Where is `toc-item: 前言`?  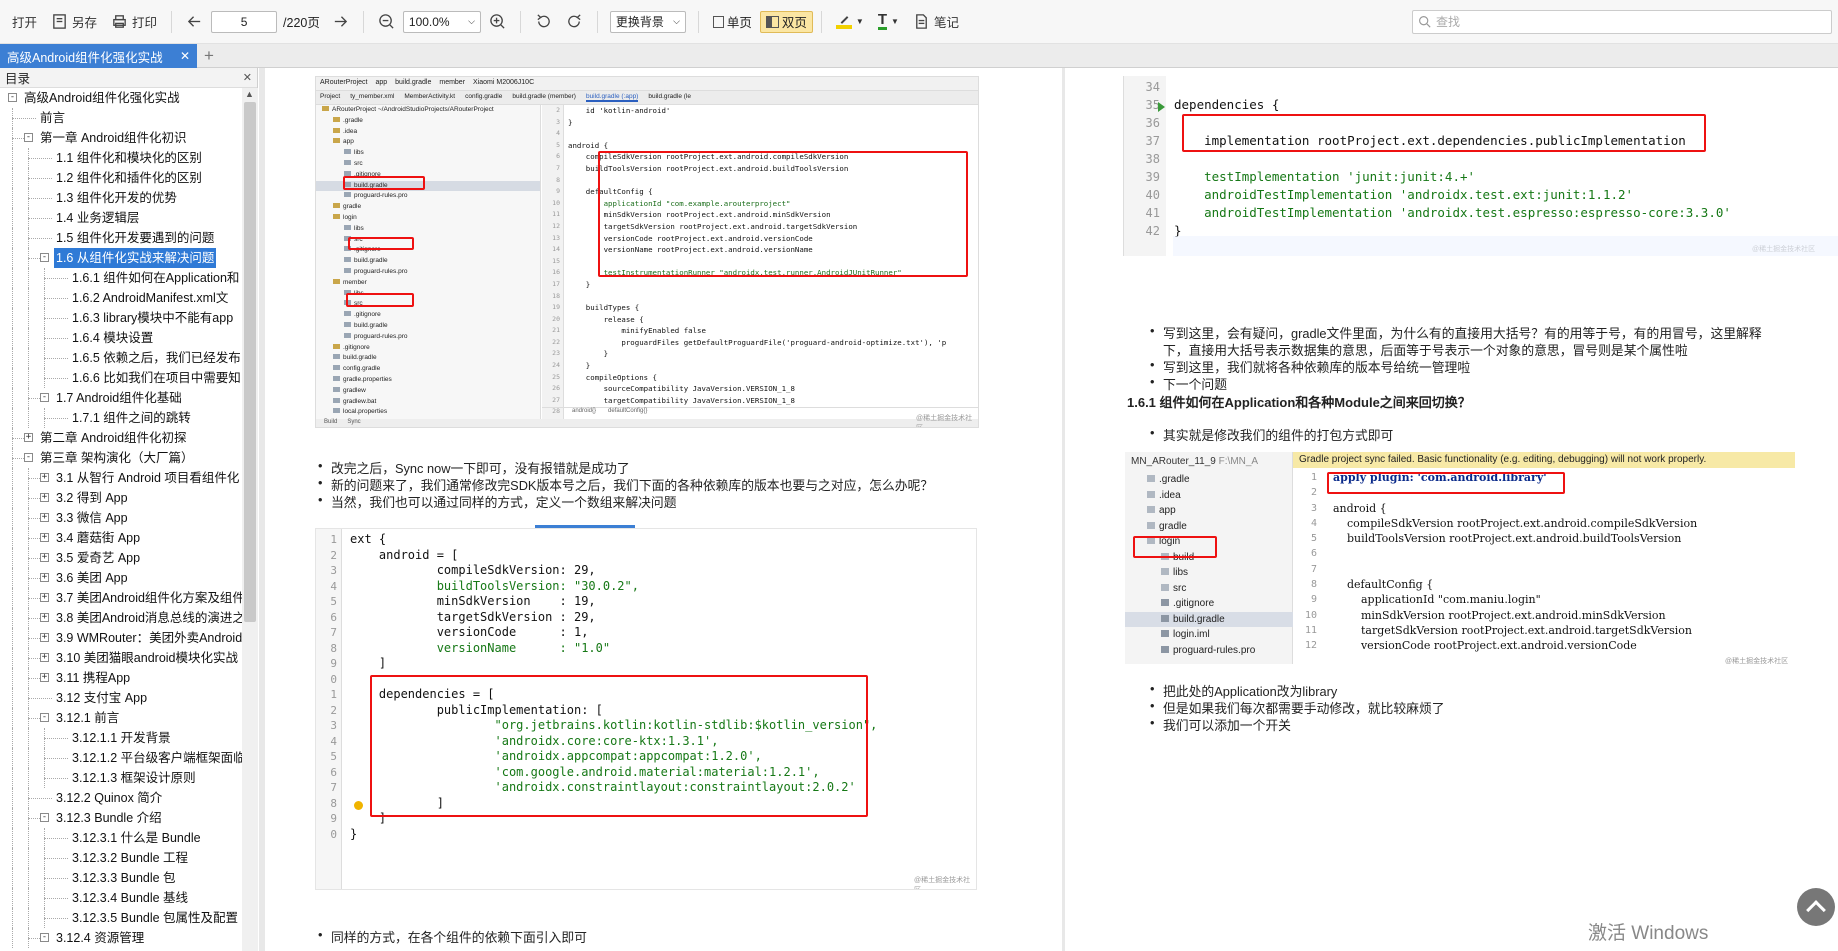 toc-item: 前言 is located at coordinates (121, 118).